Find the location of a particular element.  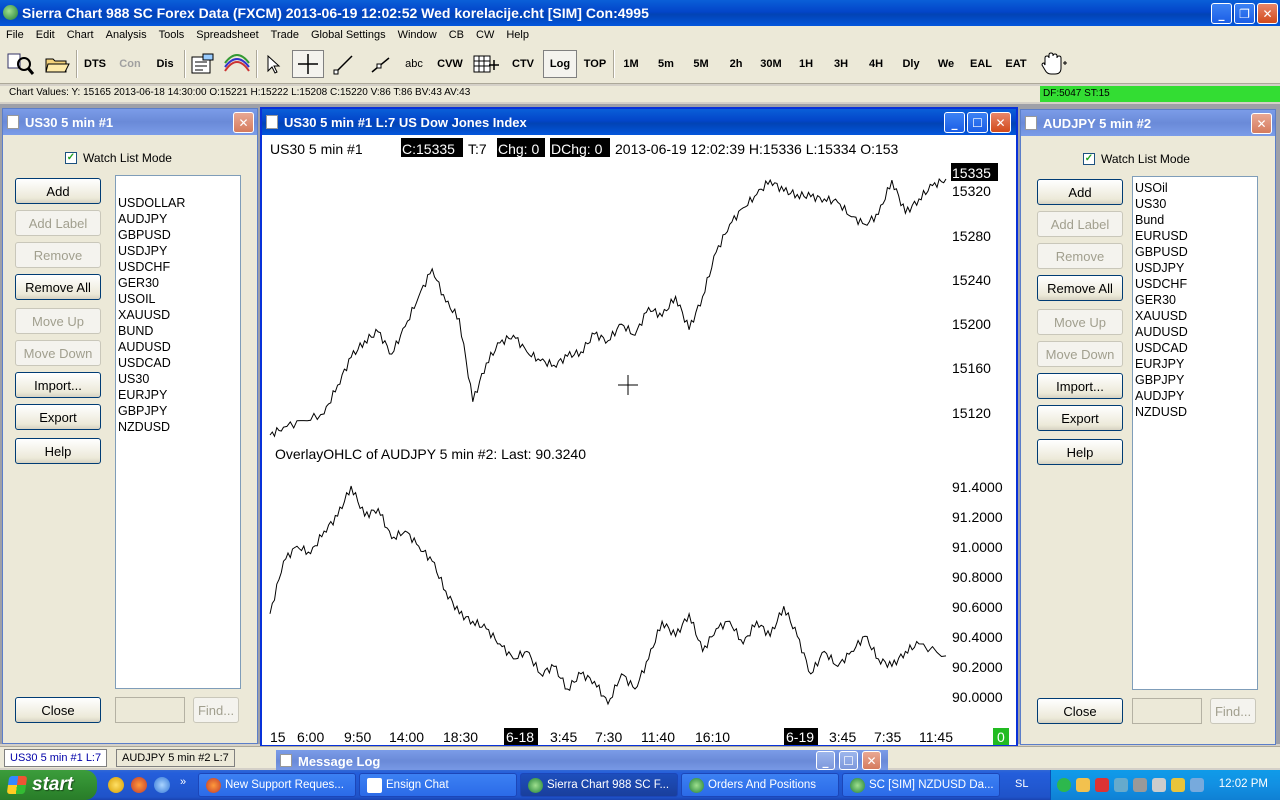

right-panel-close-button: ✕ is located at coordinates (1261, 123).